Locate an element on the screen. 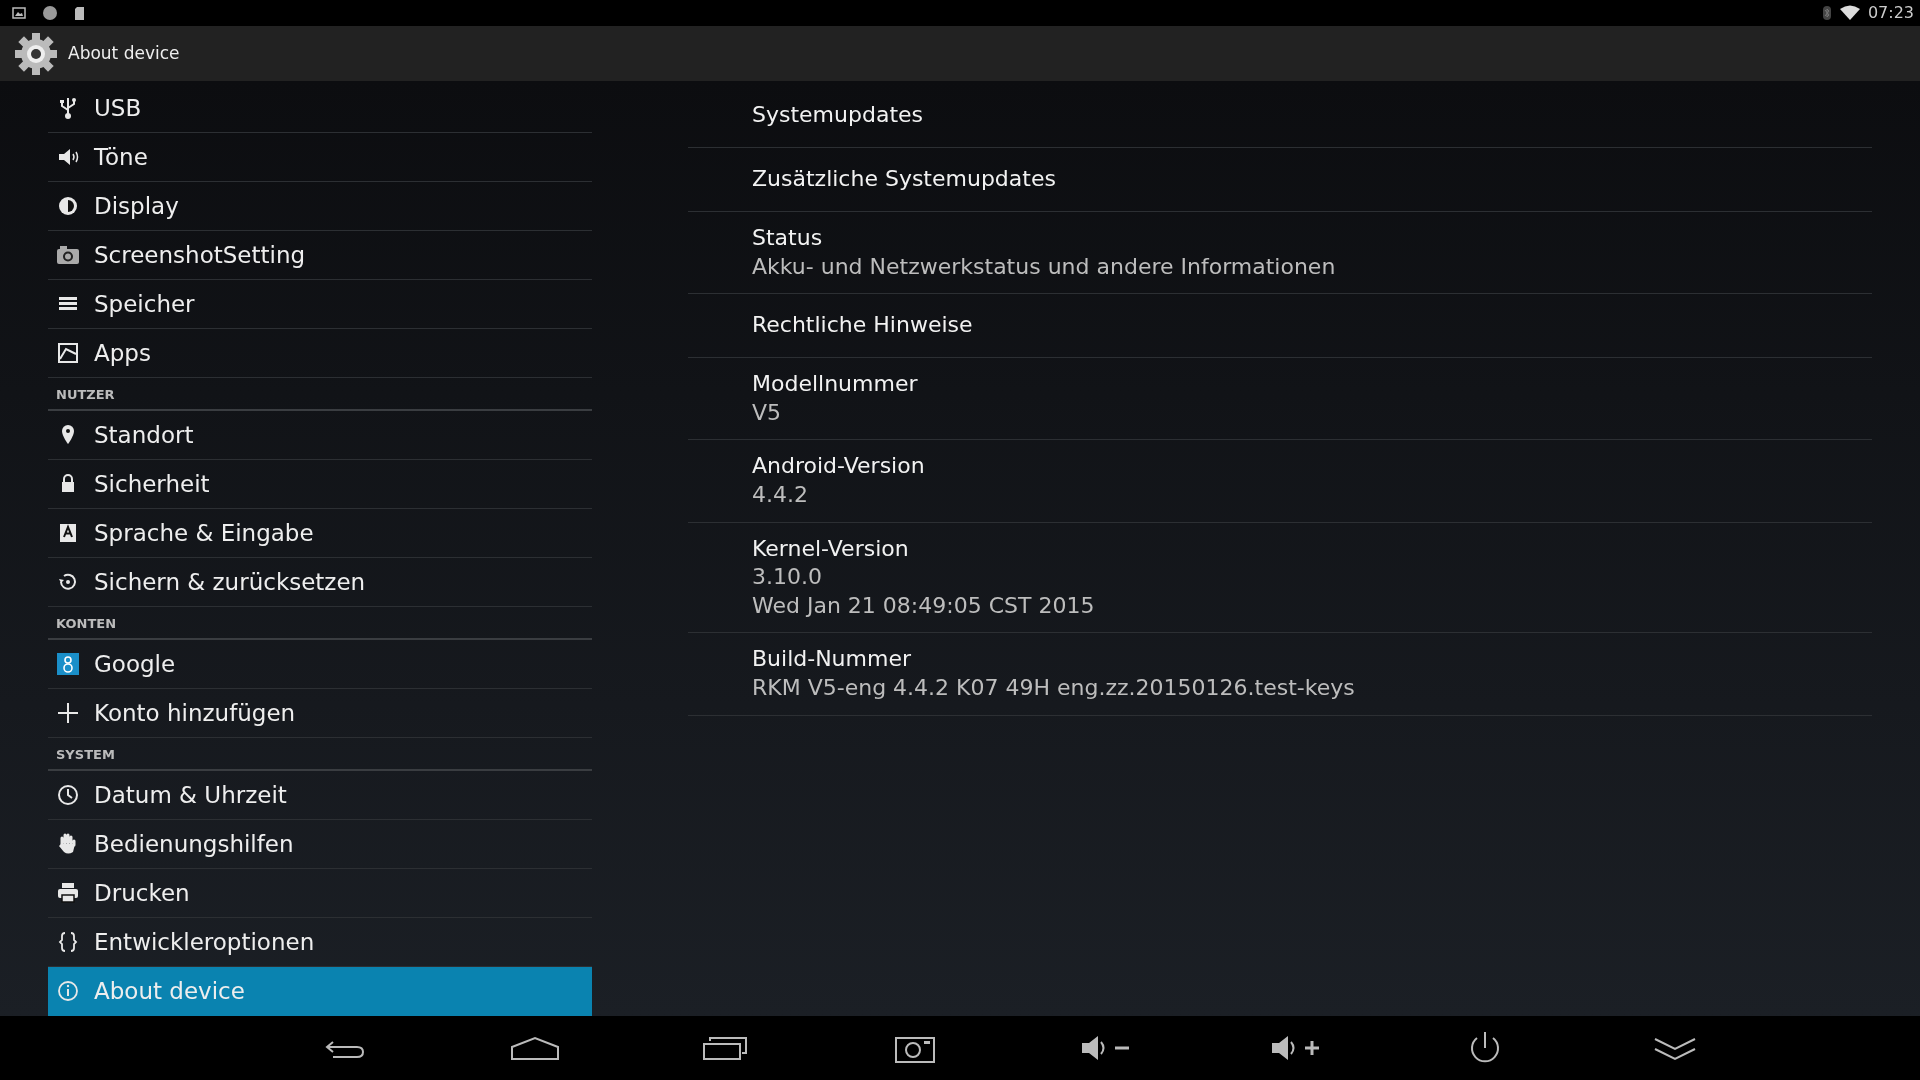 The height and width of the screenshot is (1080, 1920). detail-row: Systemupdates is located at coordinates (1280, 116).